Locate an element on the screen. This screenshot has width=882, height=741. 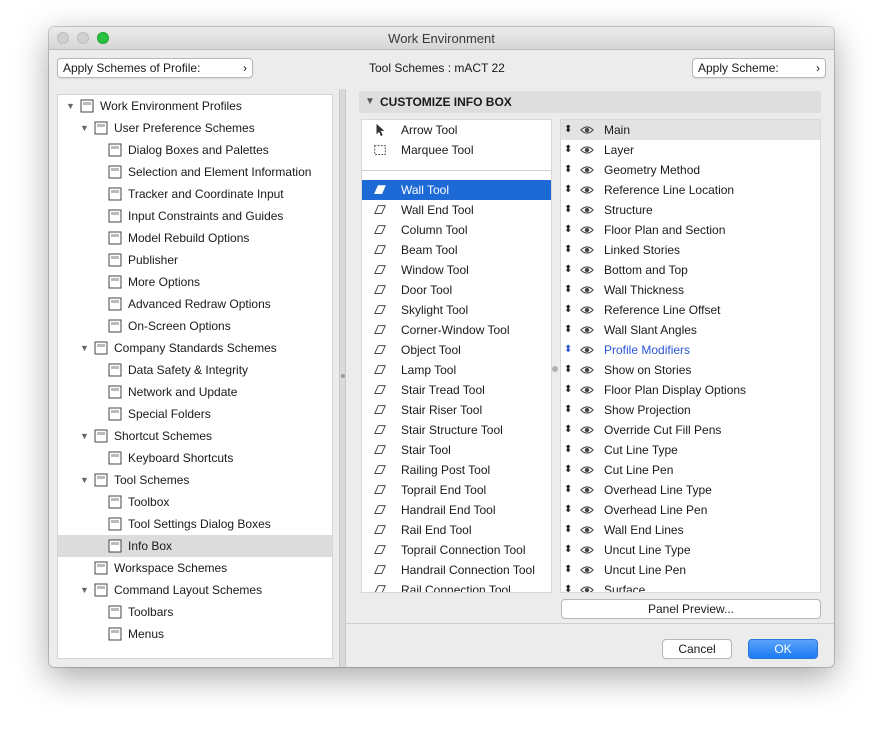
tool-item: Corner-Window Tool is located at coordinates (456, 330).